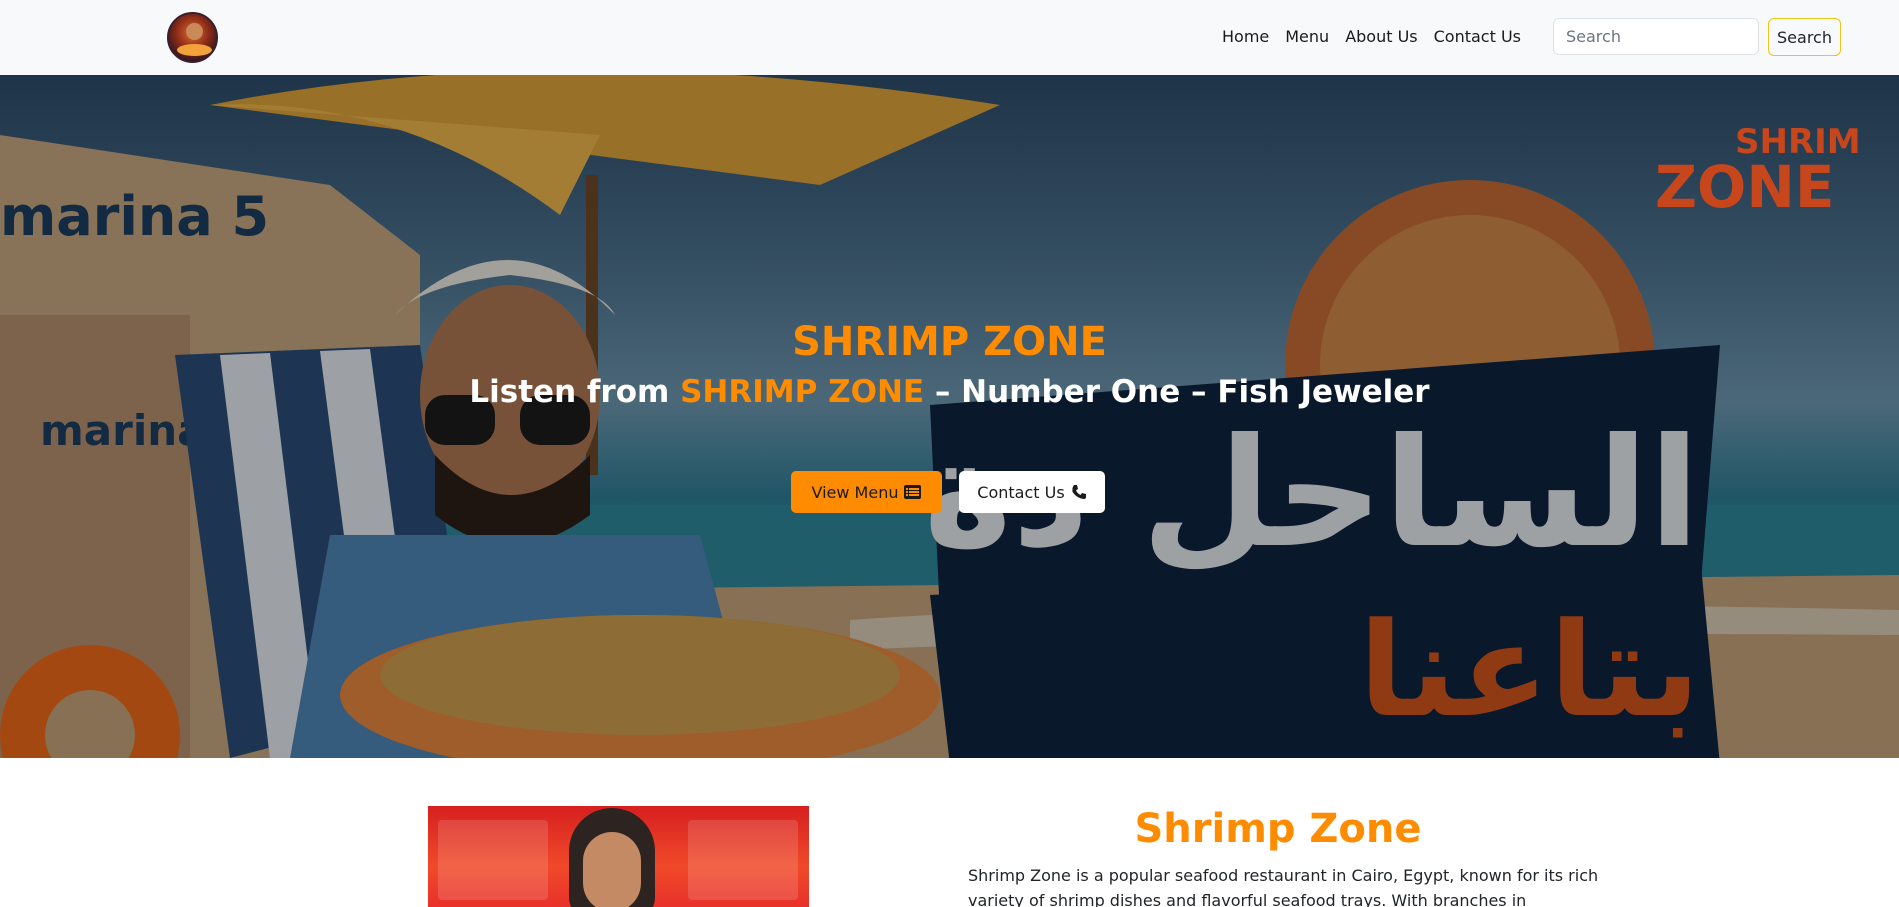 The height and width of the screenshot is (907, 1899). Describe the element at coordinates (1278, 829) in the screenshot. I see `about-title: Shrimp Zone` at that location.